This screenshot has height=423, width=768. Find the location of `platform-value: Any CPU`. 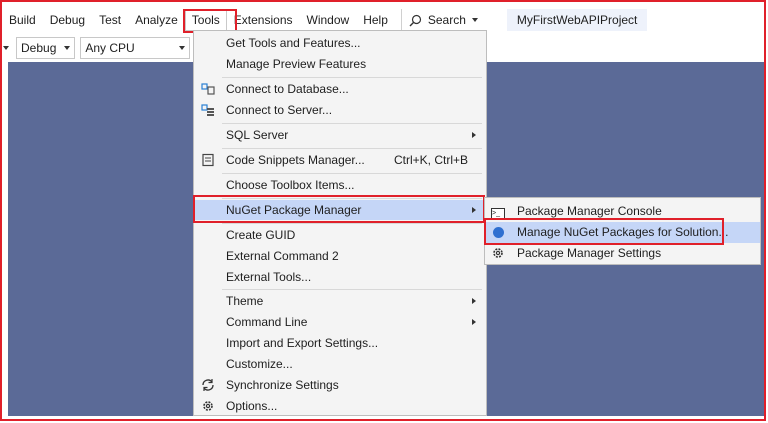

platform-value: Any CPU is located at coordinates (110, 48).